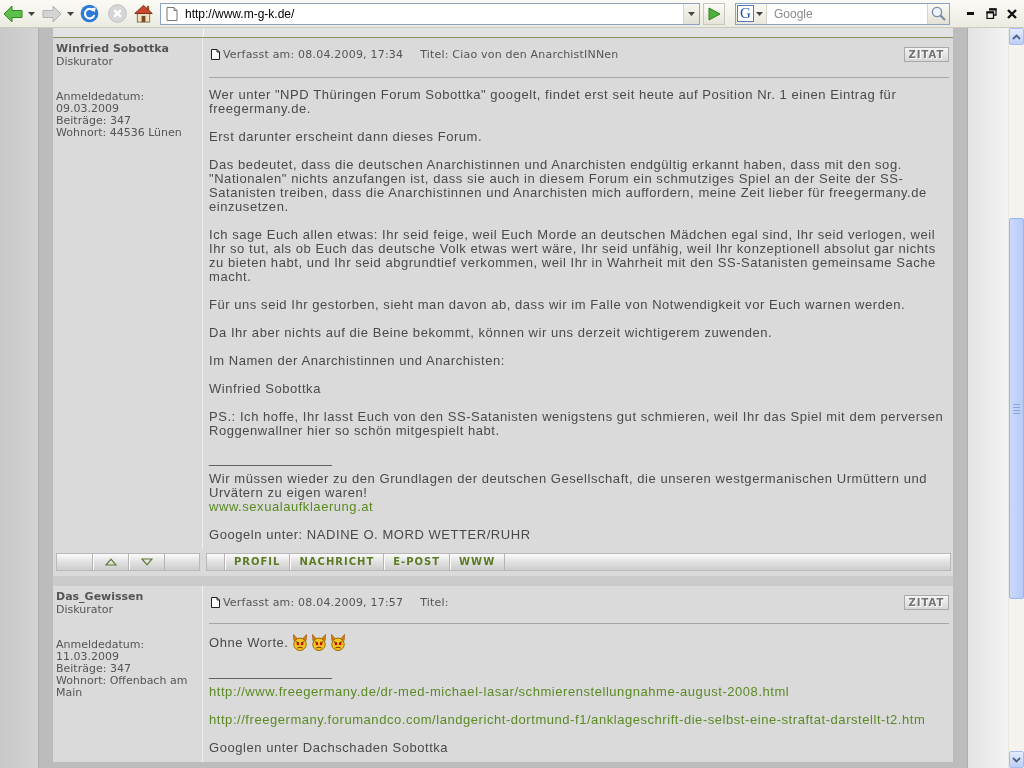 This screenshot has height=768, width=1024. I want to click on post-title: Titel: Ciao von den AnarchistINNen, so click(519, 54).